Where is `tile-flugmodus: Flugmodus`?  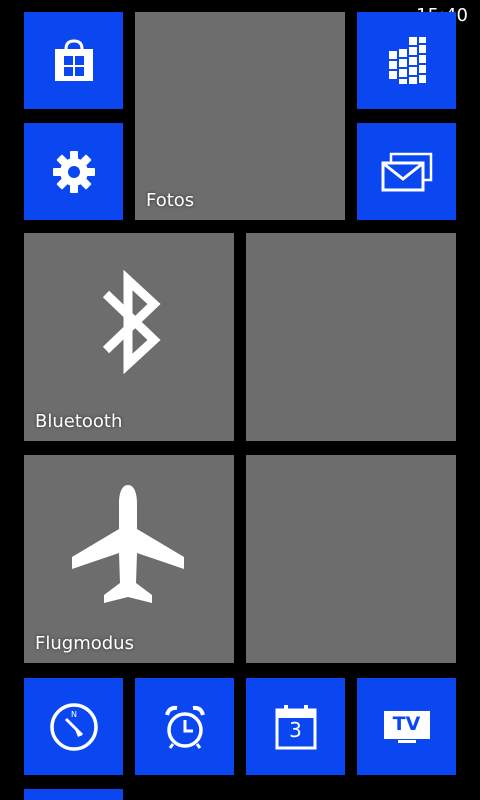
tile-flugmodus: Flugmodus is located at coordinates (129, 559).